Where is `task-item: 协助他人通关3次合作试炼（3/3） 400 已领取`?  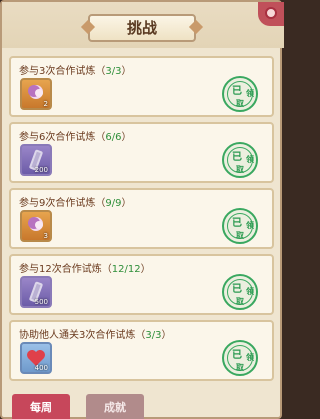 task-item: 协助他人通关3次合作试炼（3/3） 400 已领取 is located at coordinates (141, 350).